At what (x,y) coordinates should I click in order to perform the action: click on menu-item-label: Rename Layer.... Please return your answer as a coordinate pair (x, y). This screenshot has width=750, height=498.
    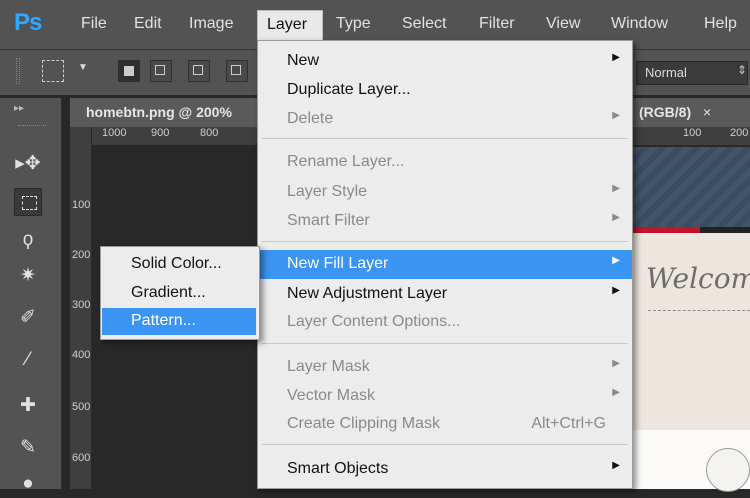
    Looking at the image, I should click on (346, 161).